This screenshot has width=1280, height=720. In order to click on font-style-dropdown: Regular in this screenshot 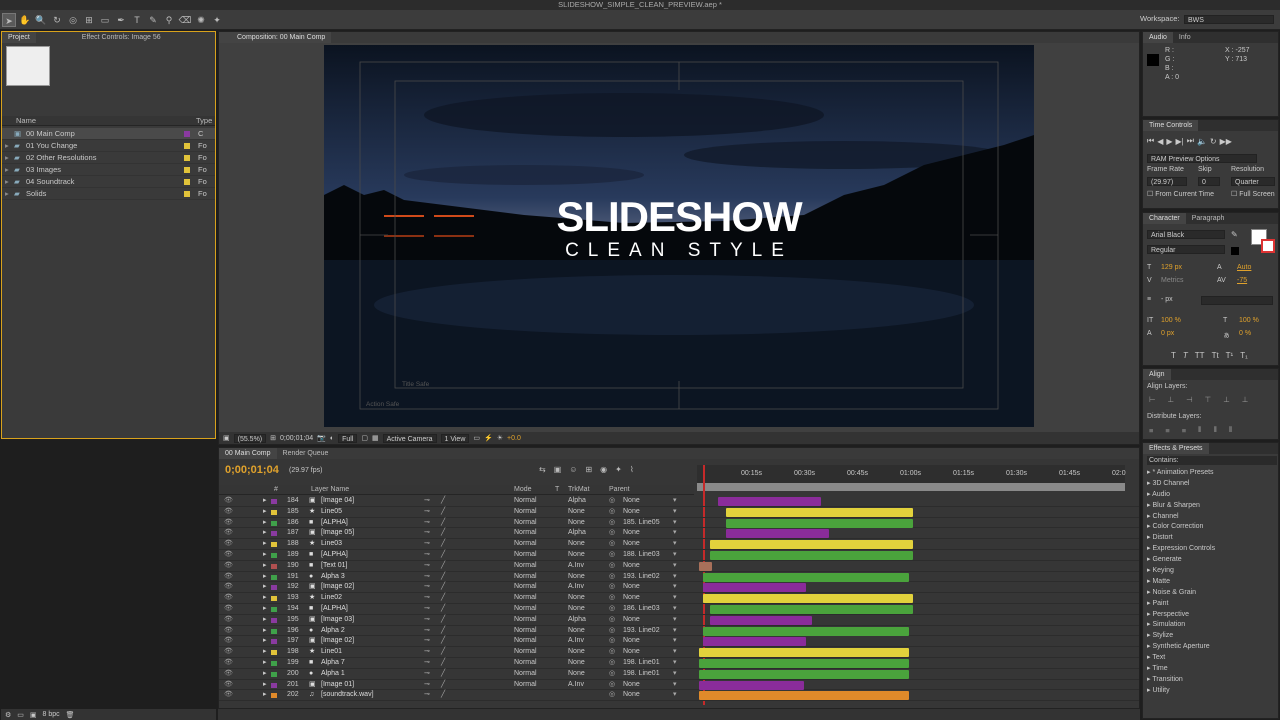, I will do `click(1186, 249)`.